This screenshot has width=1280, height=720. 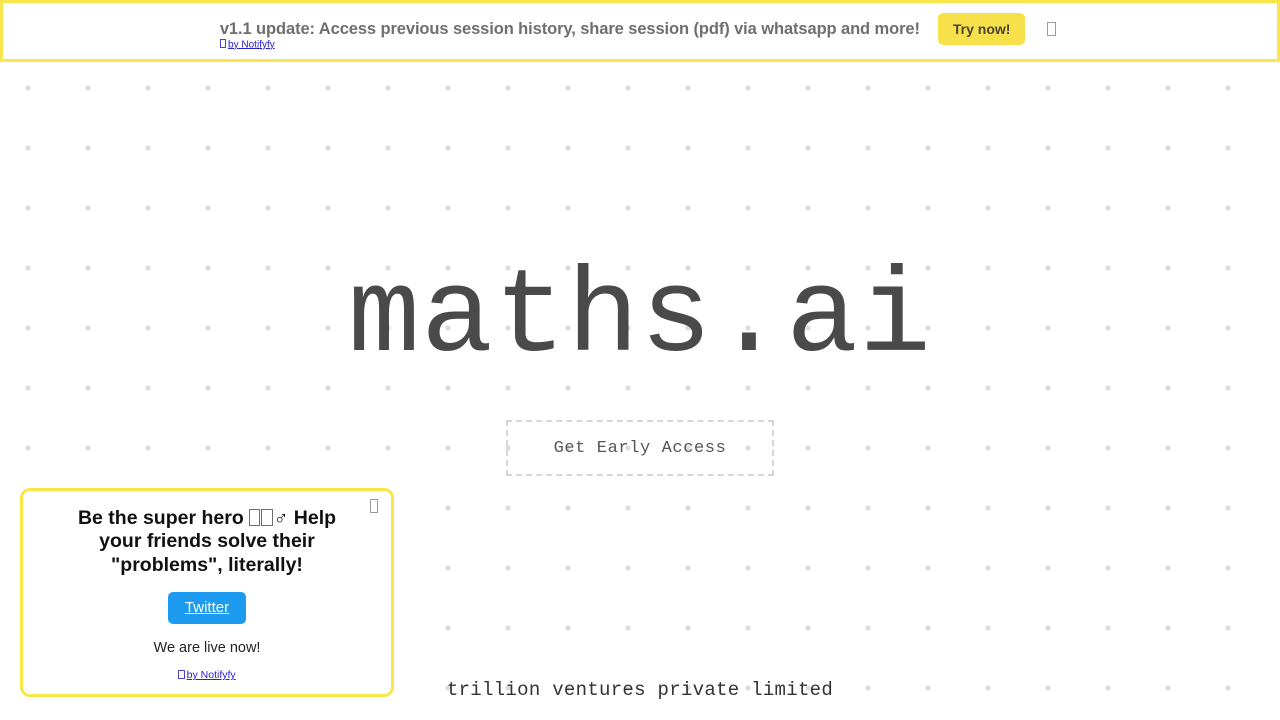 I want to click on zwj-emoji-icon, so click(x=267, y=517).